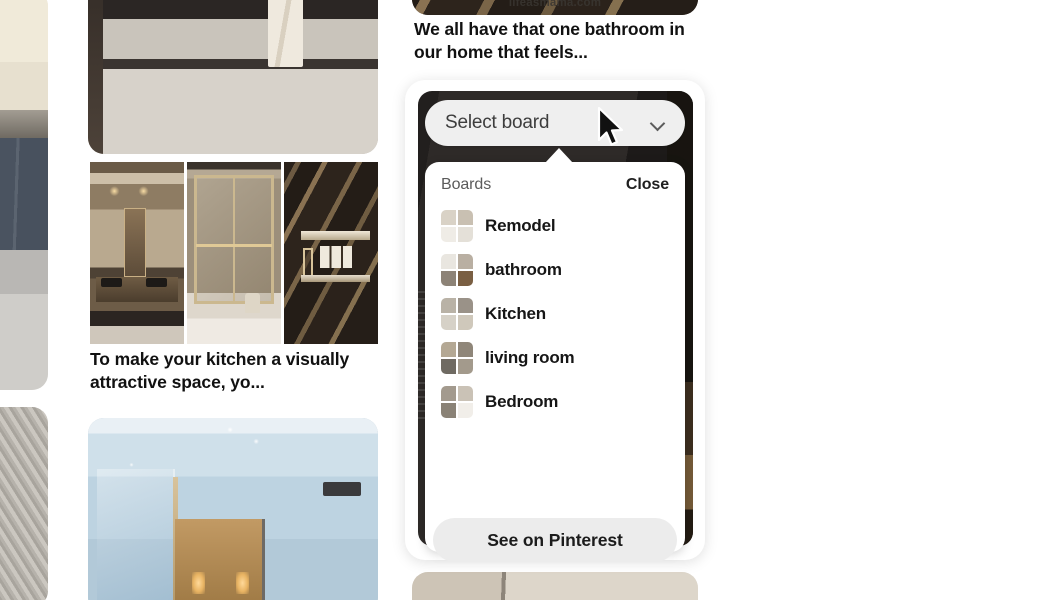 This screenshot has width=1059, height=600. What do you see at coordinates (520, 225) in the screenshot?
I see `board-name: Remodel` at bounding box center [520, 225].